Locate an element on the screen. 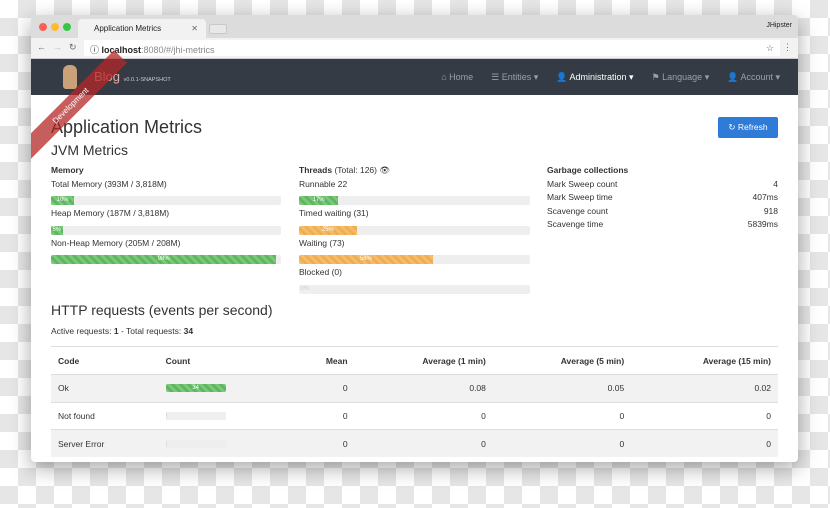 This screenshot has width=830, height=508. nav-item-entities: ☰ Entities ▾ is located at coordinates (514, 77).